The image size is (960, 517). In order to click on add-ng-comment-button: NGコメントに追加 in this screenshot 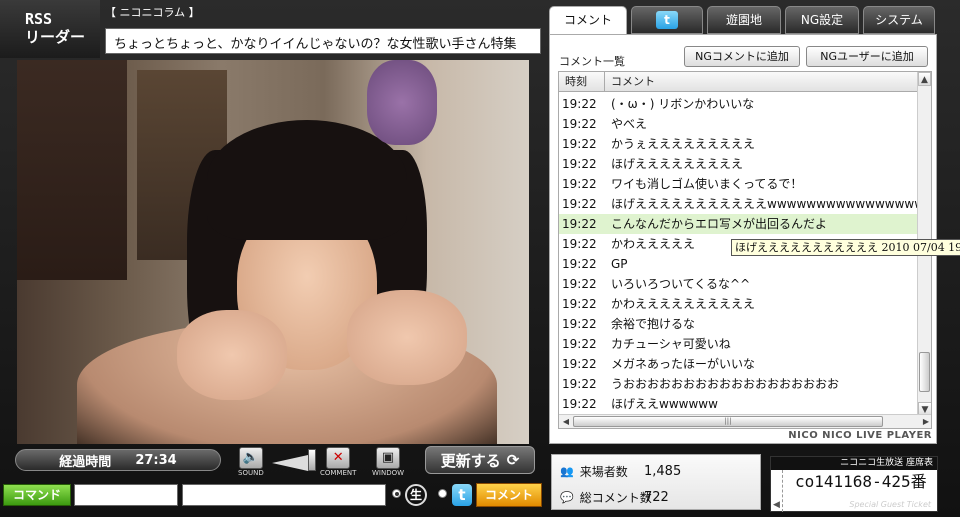, I will do `click(742, 56)`.